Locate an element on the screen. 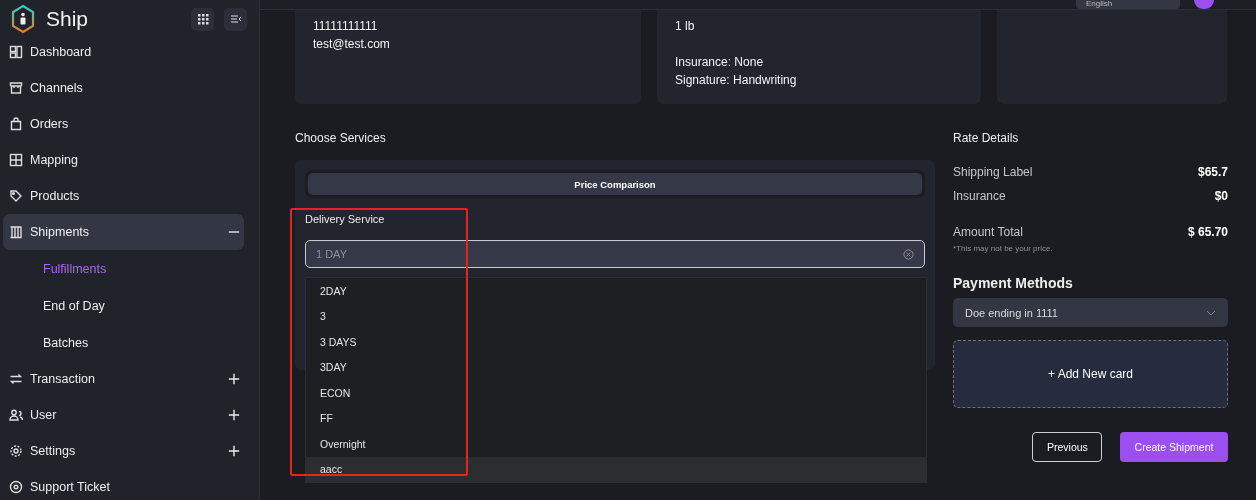  nav-label: Channels is located at coordinates (56, 88).